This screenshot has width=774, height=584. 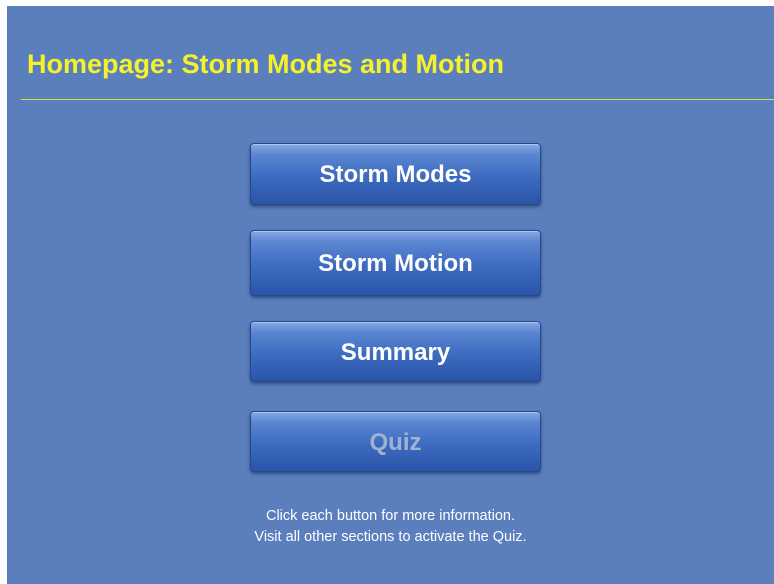 I want to click on title-divider, so click(x=397, y=99).